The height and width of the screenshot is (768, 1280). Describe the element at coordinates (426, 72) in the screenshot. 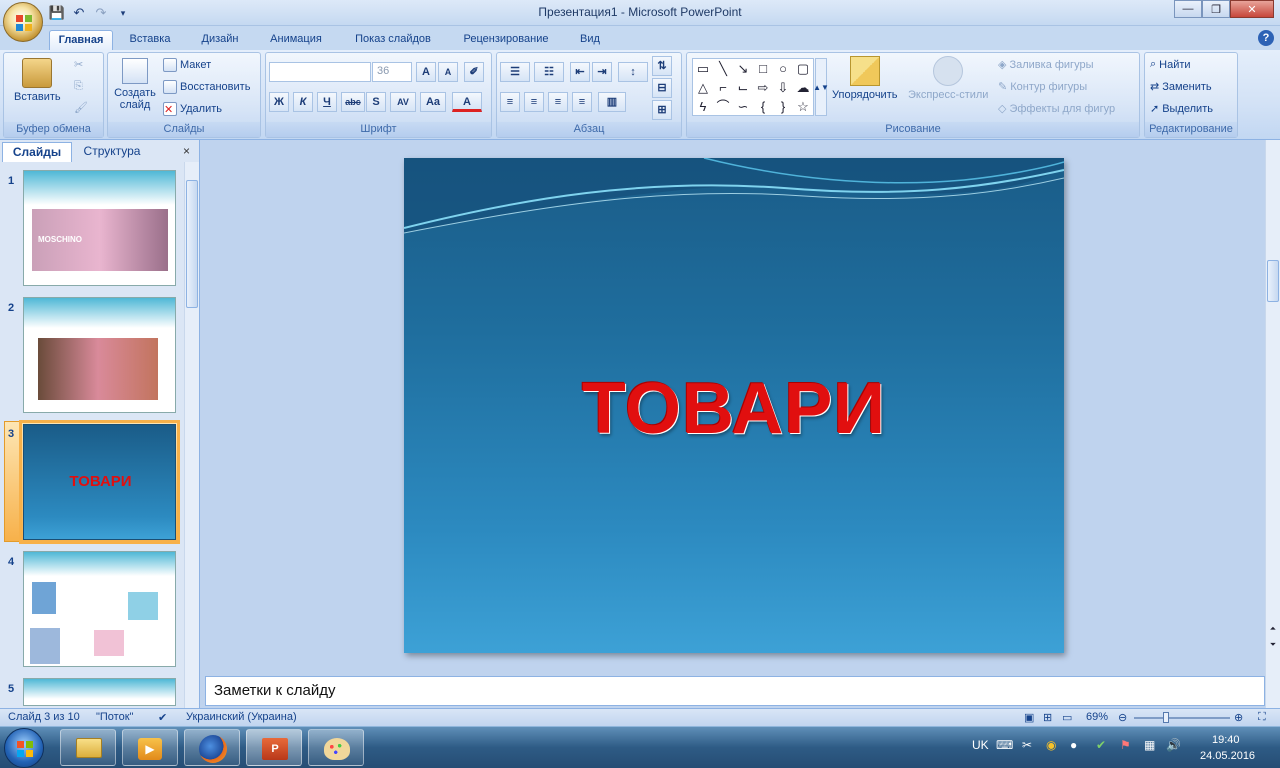

I see `grow-font-icon: A` at that location.